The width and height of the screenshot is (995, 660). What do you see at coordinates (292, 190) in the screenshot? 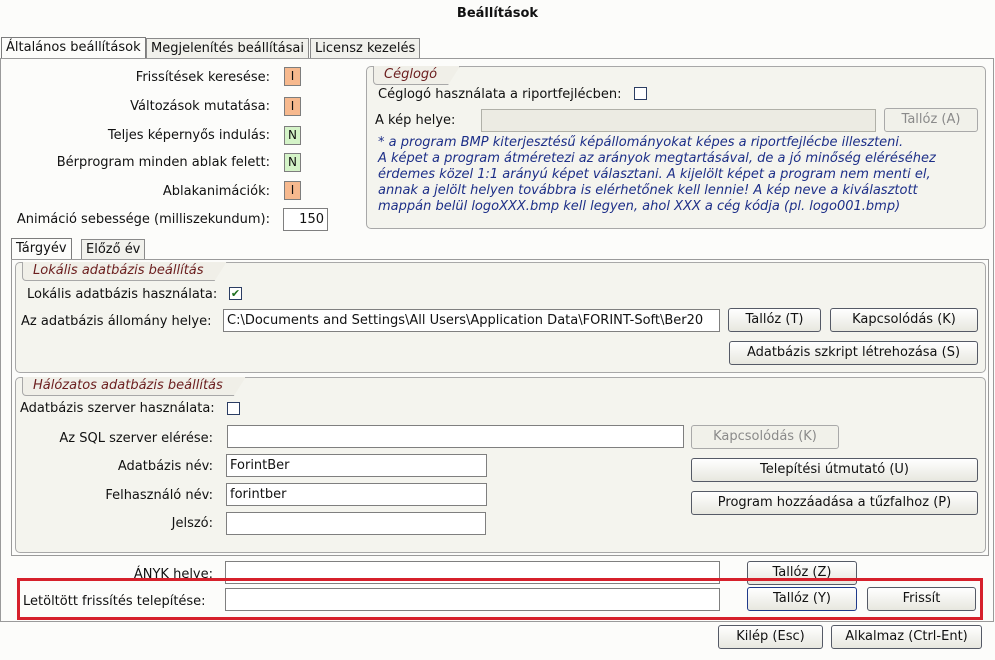
I see `animations-flag: I` at bounding box center [292, 190].